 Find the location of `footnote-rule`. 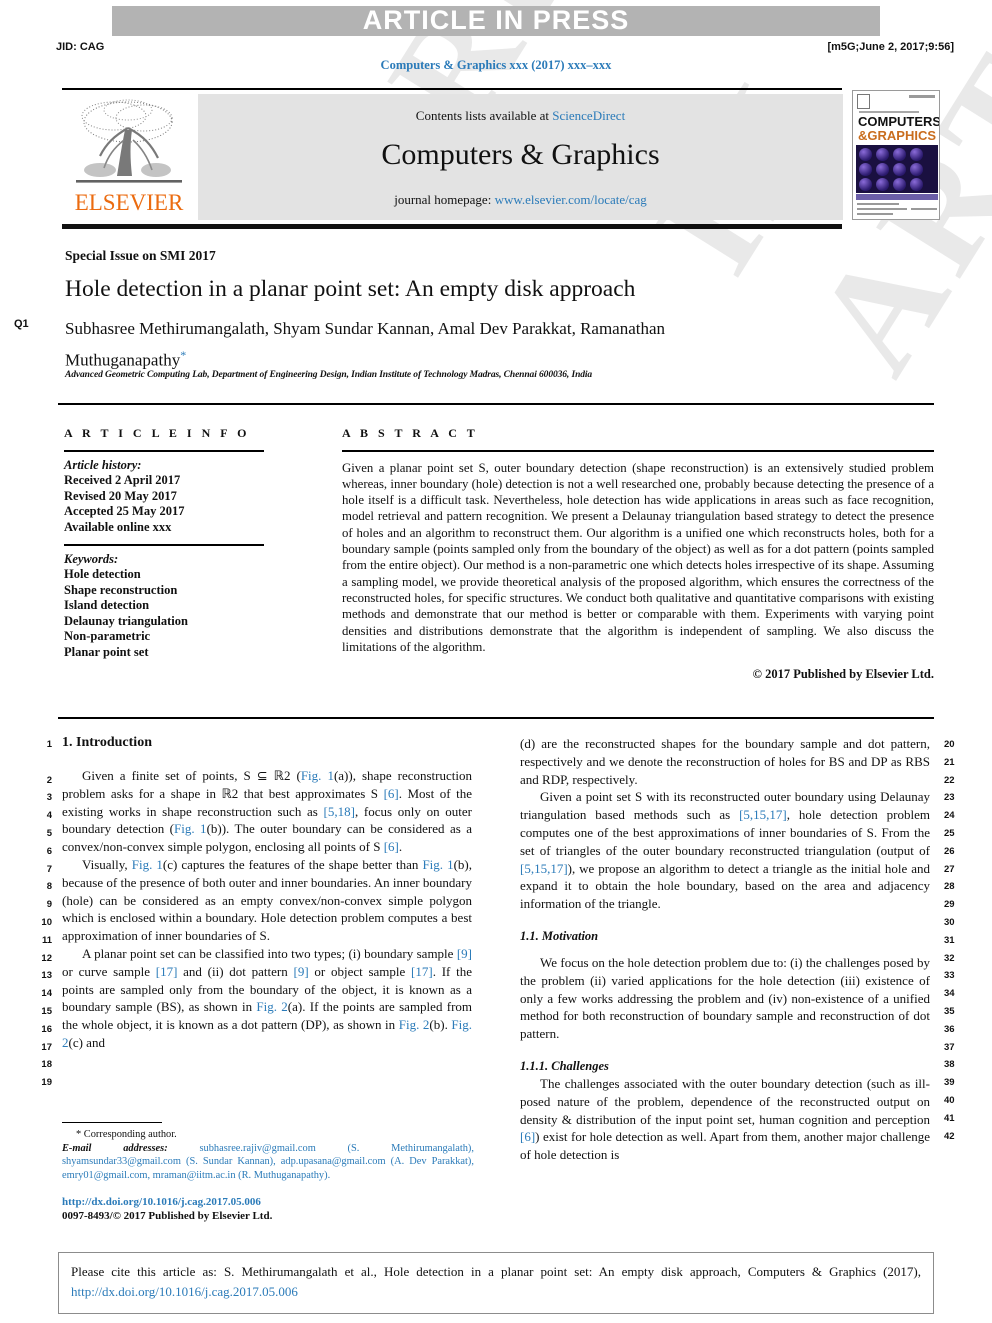

footnote-rule is located at coordinates (112, 1123).